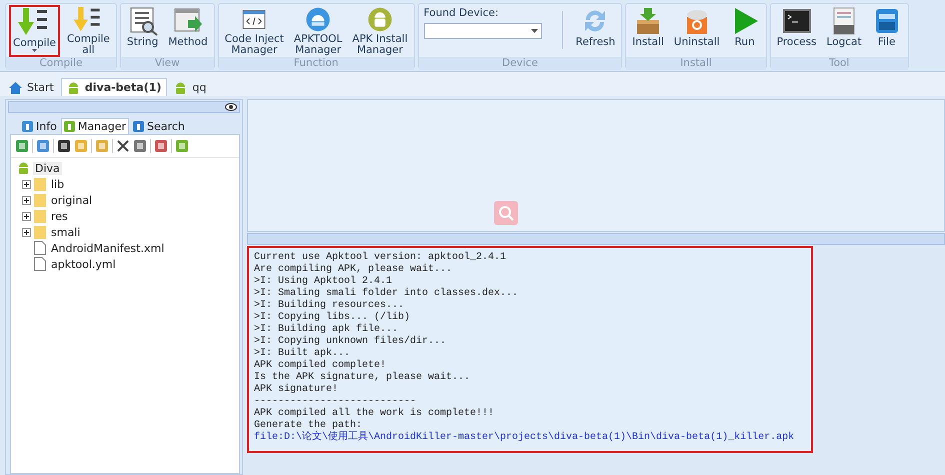 The height and width of the screenshot is (475, 945). Describe the element at coordinates (254, 31) in the screenshot. I see `toolbar-button: Code Inject Manager` at that location.